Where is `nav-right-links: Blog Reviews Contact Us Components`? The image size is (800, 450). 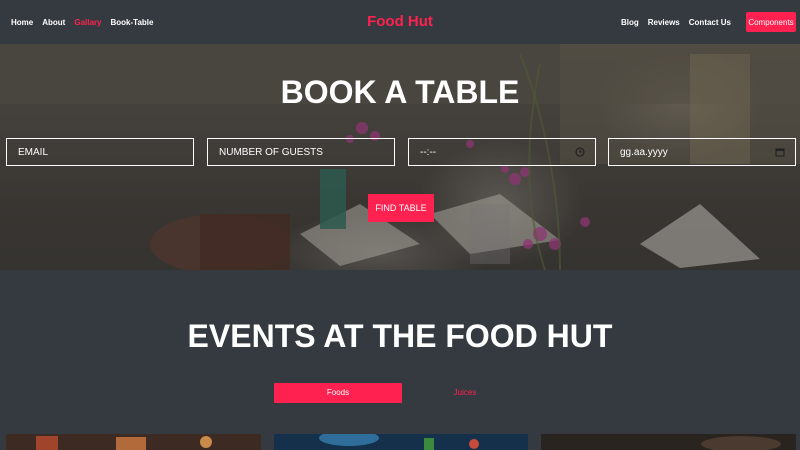 nav-right-links: Blog Reviews Contact Us Components is located at coordinates (710, 22).